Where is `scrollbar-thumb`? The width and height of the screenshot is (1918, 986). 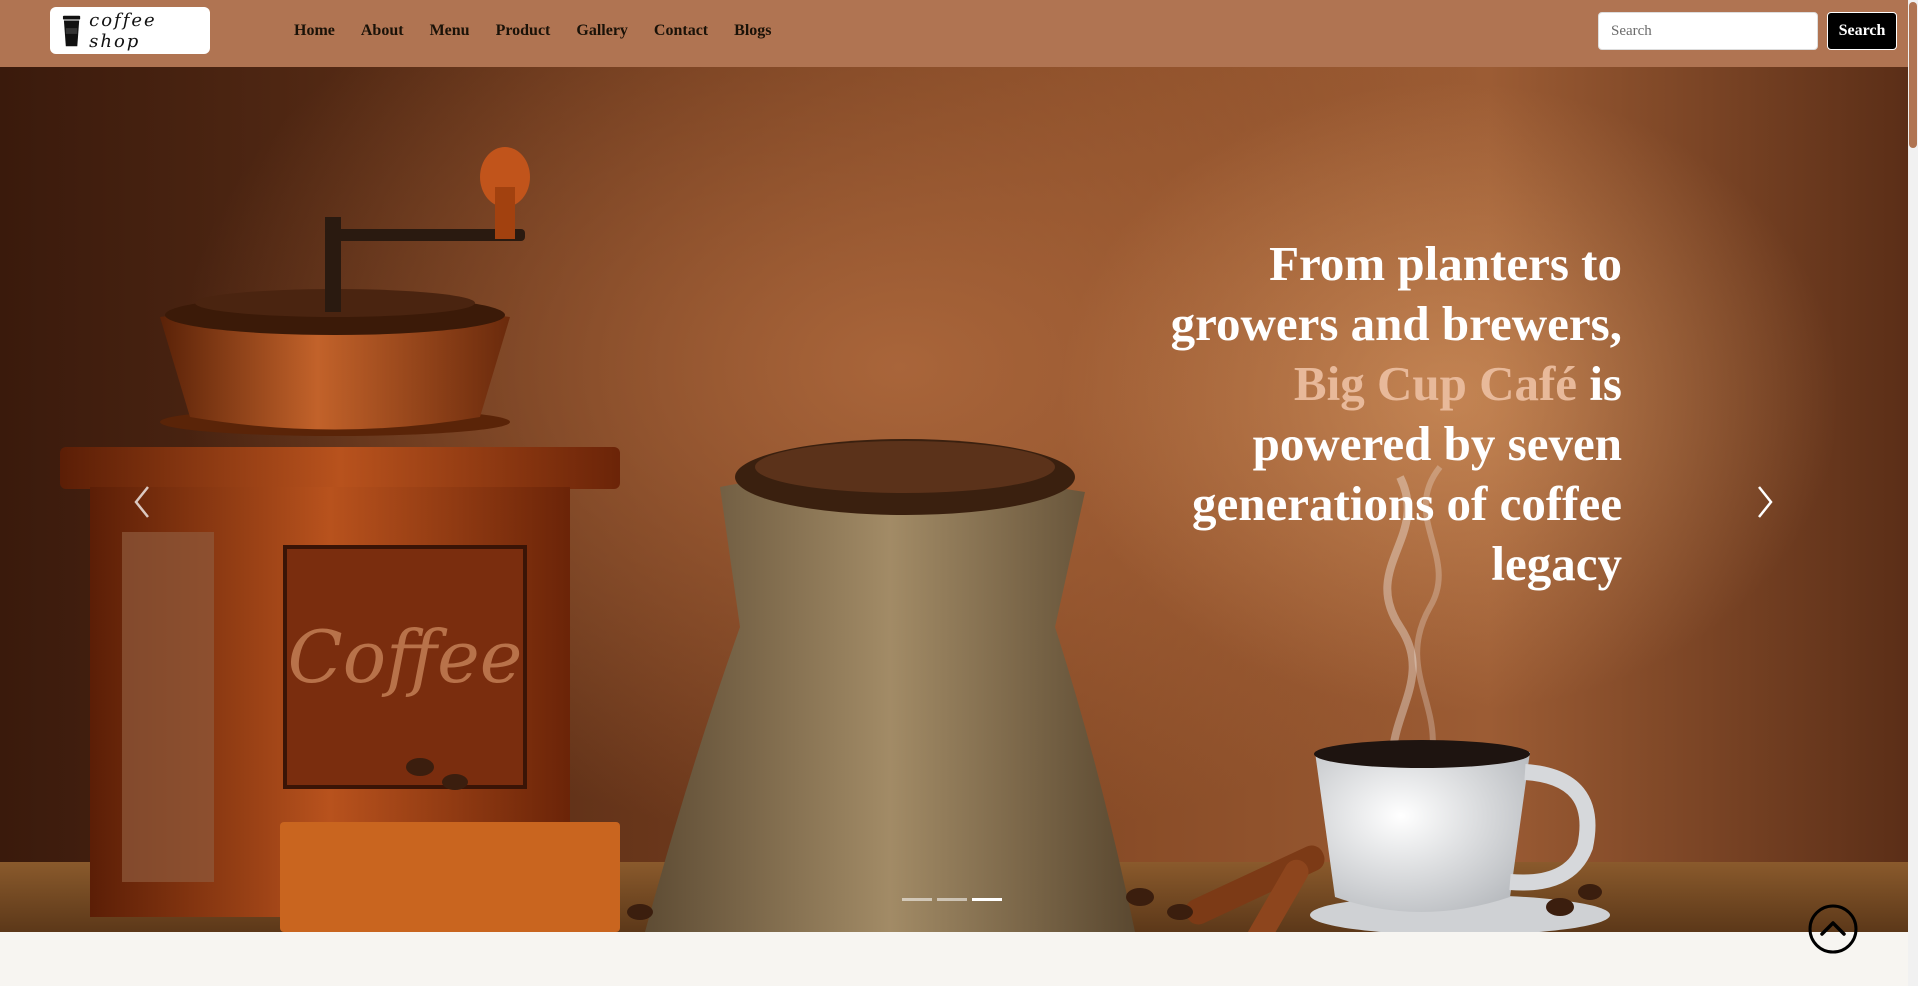
scrollbar-thumb is located at coordinates (1913, 75).